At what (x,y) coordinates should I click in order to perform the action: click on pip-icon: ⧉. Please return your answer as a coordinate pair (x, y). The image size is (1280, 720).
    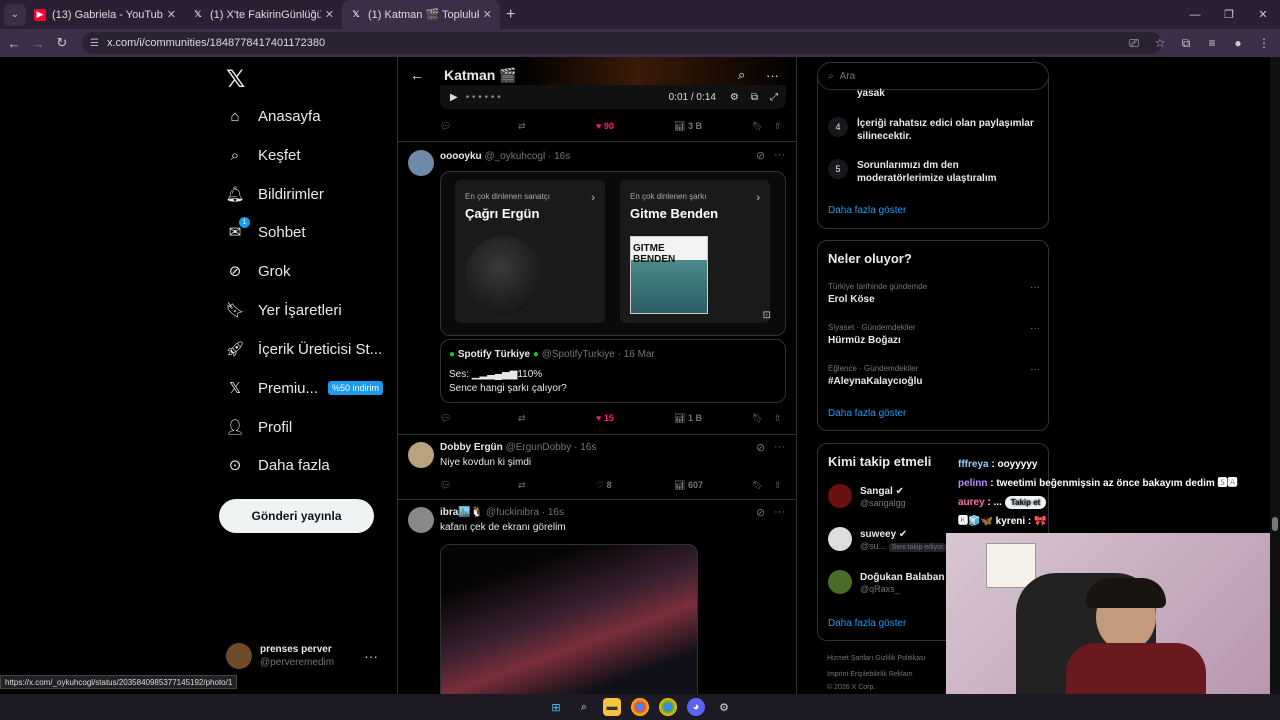
    Looking at the image, I should click on (754, 97).